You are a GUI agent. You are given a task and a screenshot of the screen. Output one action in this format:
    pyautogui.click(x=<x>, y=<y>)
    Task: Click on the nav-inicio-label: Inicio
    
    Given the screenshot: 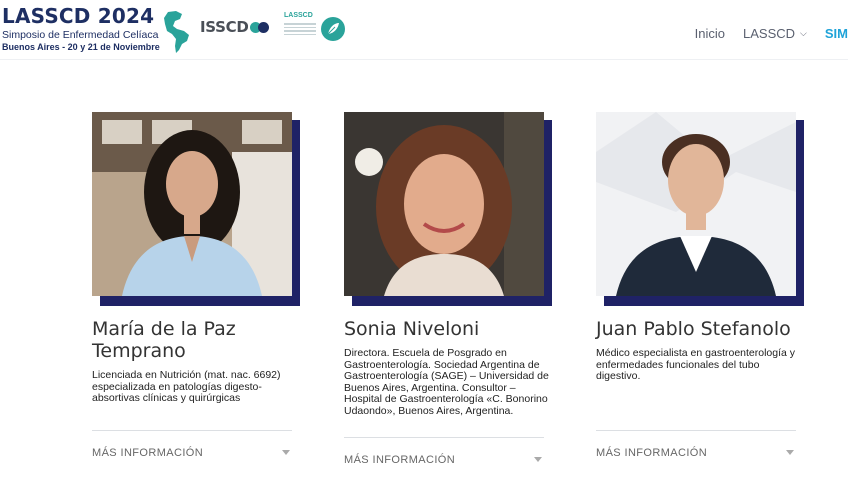 What is the action you would take?
    pyautogui.click(x=710, y=33)
    